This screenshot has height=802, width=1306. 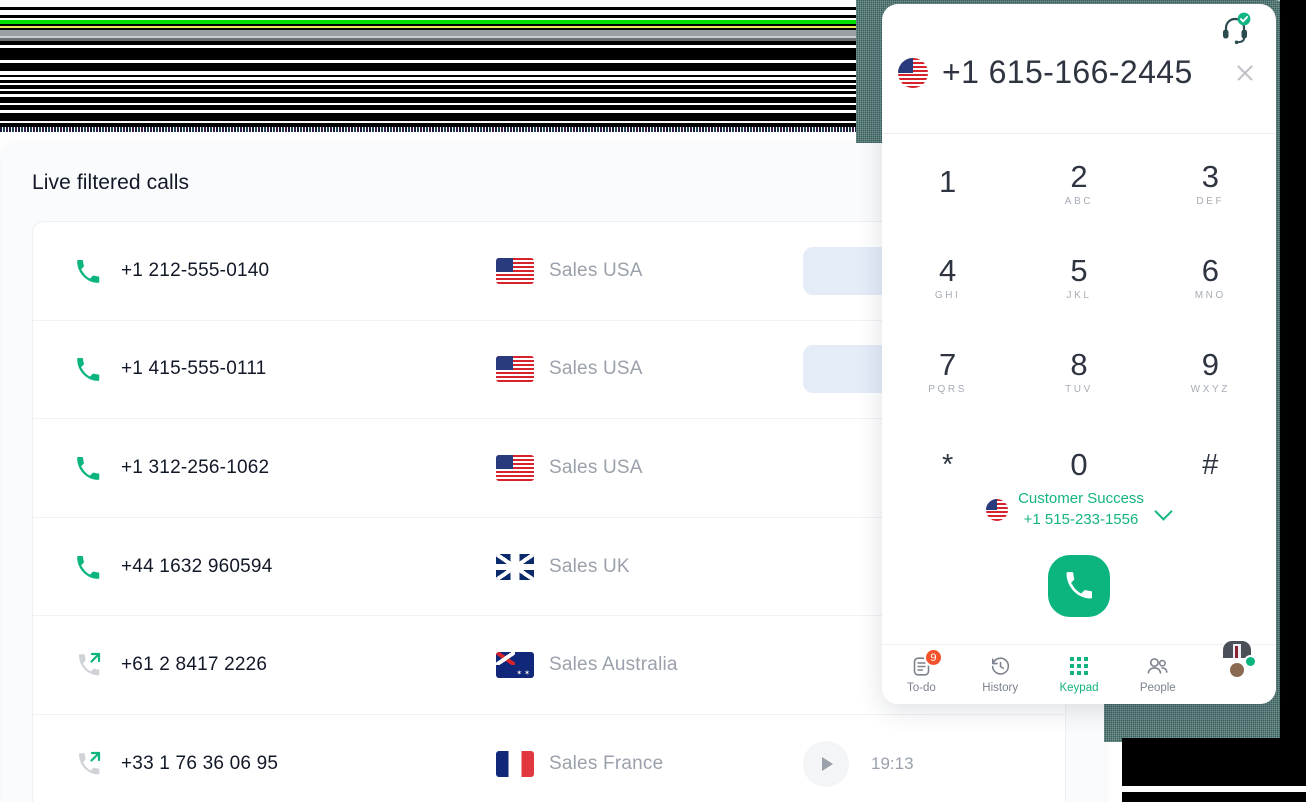 What do you see at coordinates (1214, 762) in the screenshot?
I see `background-black-block-right` at bounding box center [1214, 762].